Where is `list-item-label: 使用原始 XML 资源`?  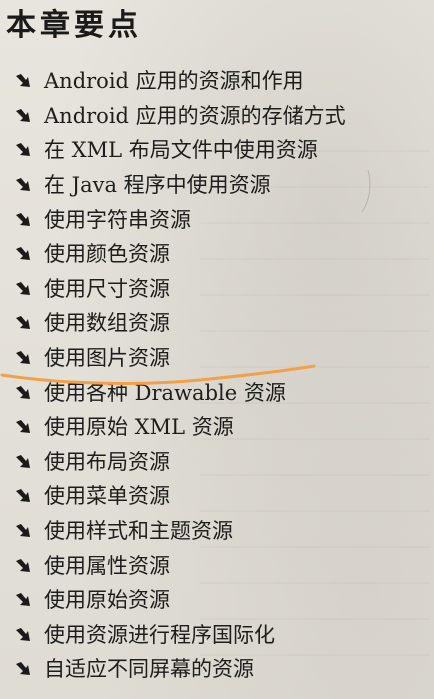 list-item-label: 使用原始 XML 资源 is located at coordinates (139, 427).